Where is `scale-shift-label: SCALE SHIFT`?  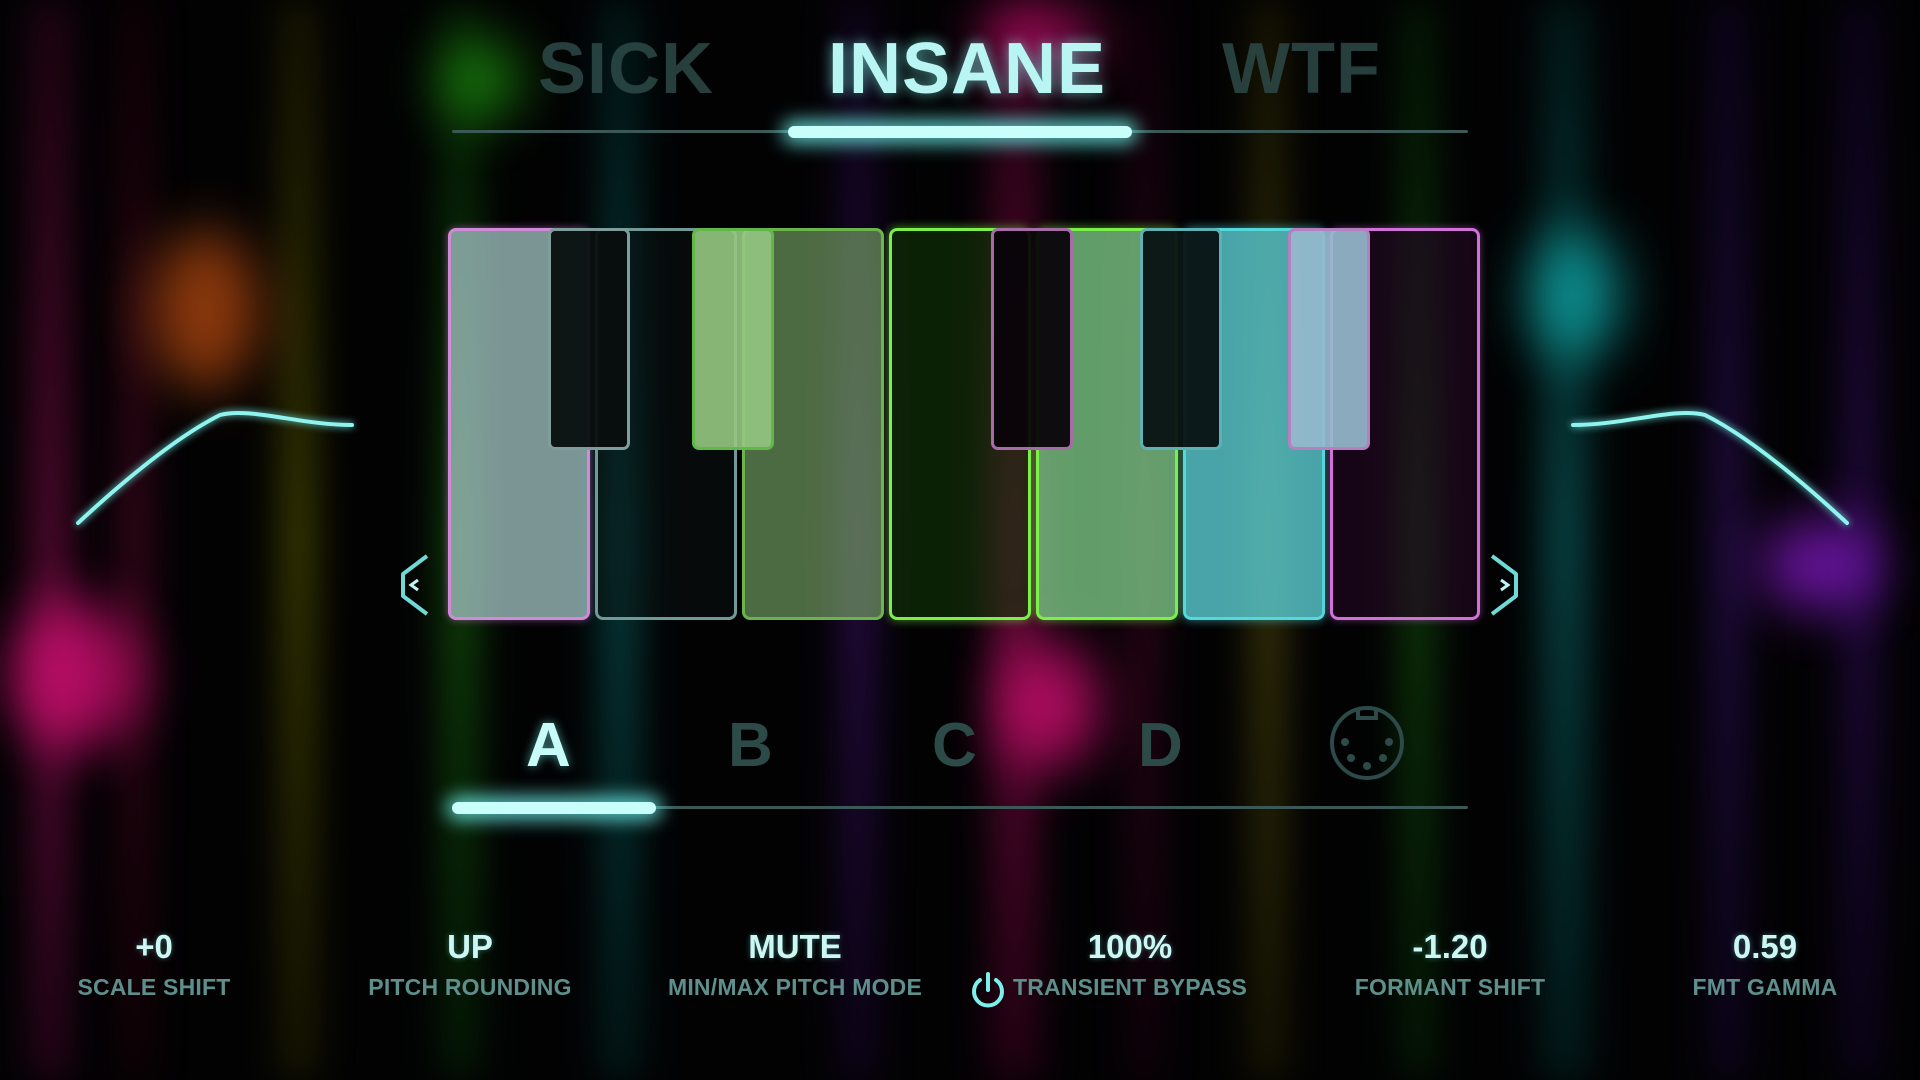 scale-shift-label: SCALE SHIFT is located at coordinates (154, 987).